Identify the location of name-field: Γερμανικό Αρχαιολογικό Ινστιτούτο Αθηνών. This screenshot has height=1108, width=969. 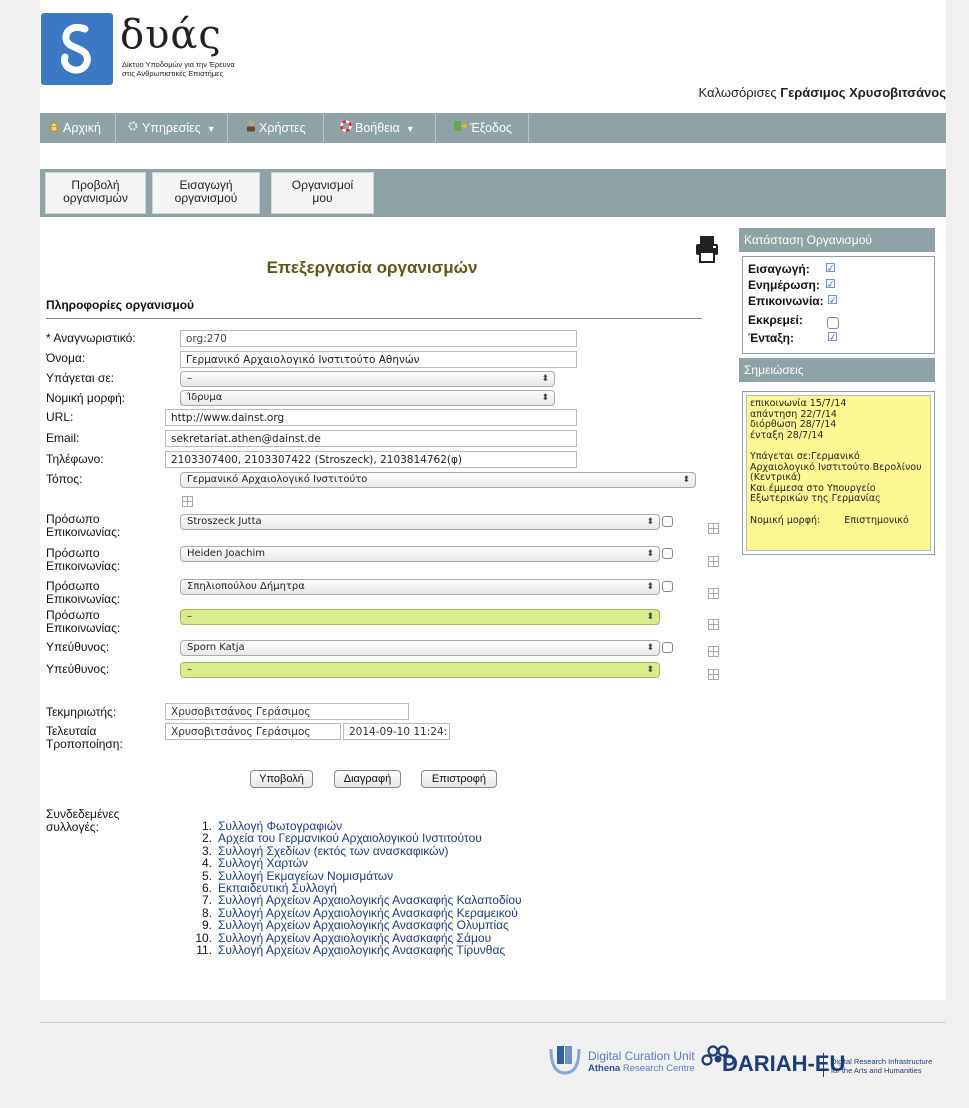
(378, 359).